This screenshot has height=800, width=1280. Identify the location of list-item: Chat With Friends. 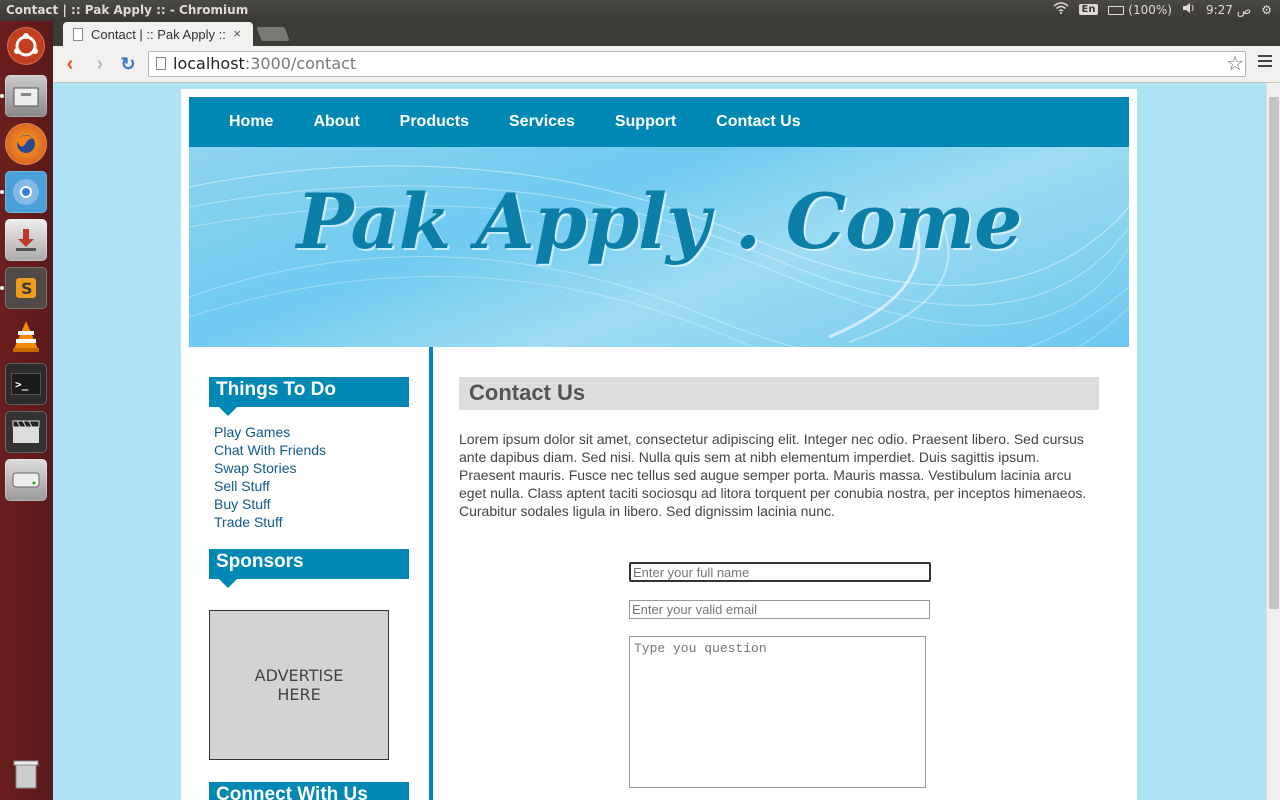
(309, 450).